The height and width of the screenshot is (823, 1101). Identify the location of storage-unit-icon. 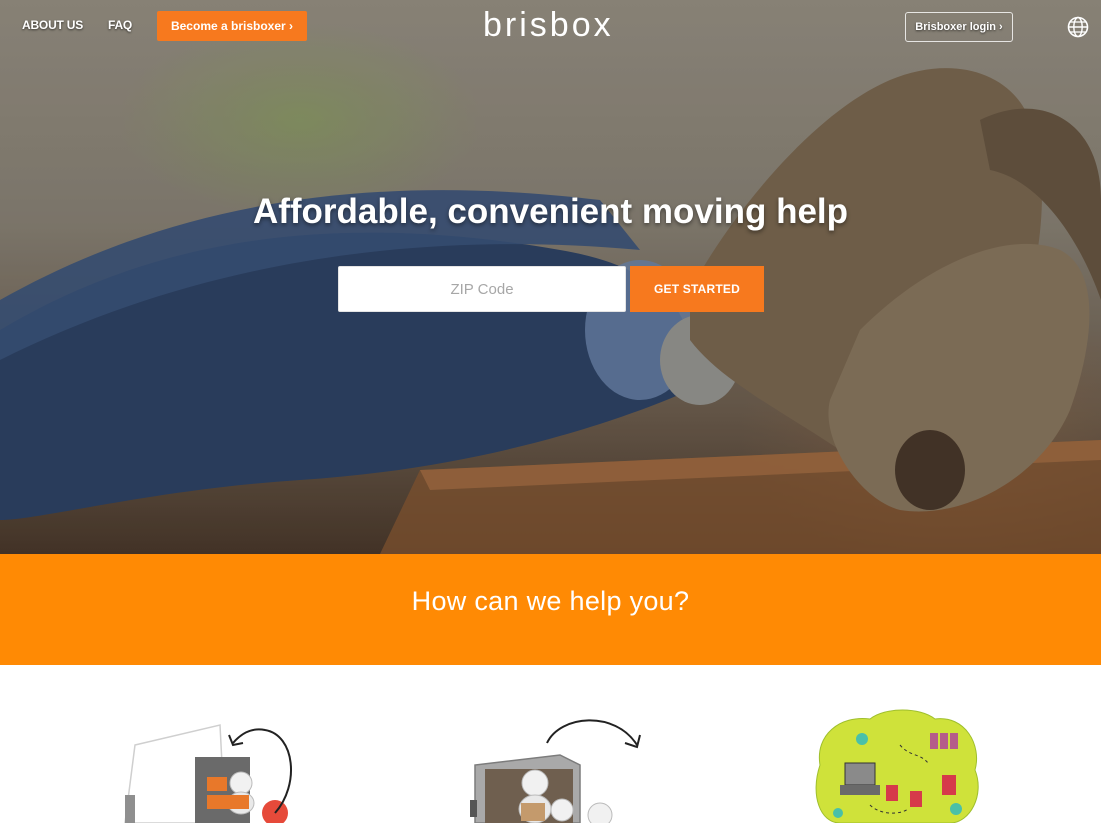
(557, 764).